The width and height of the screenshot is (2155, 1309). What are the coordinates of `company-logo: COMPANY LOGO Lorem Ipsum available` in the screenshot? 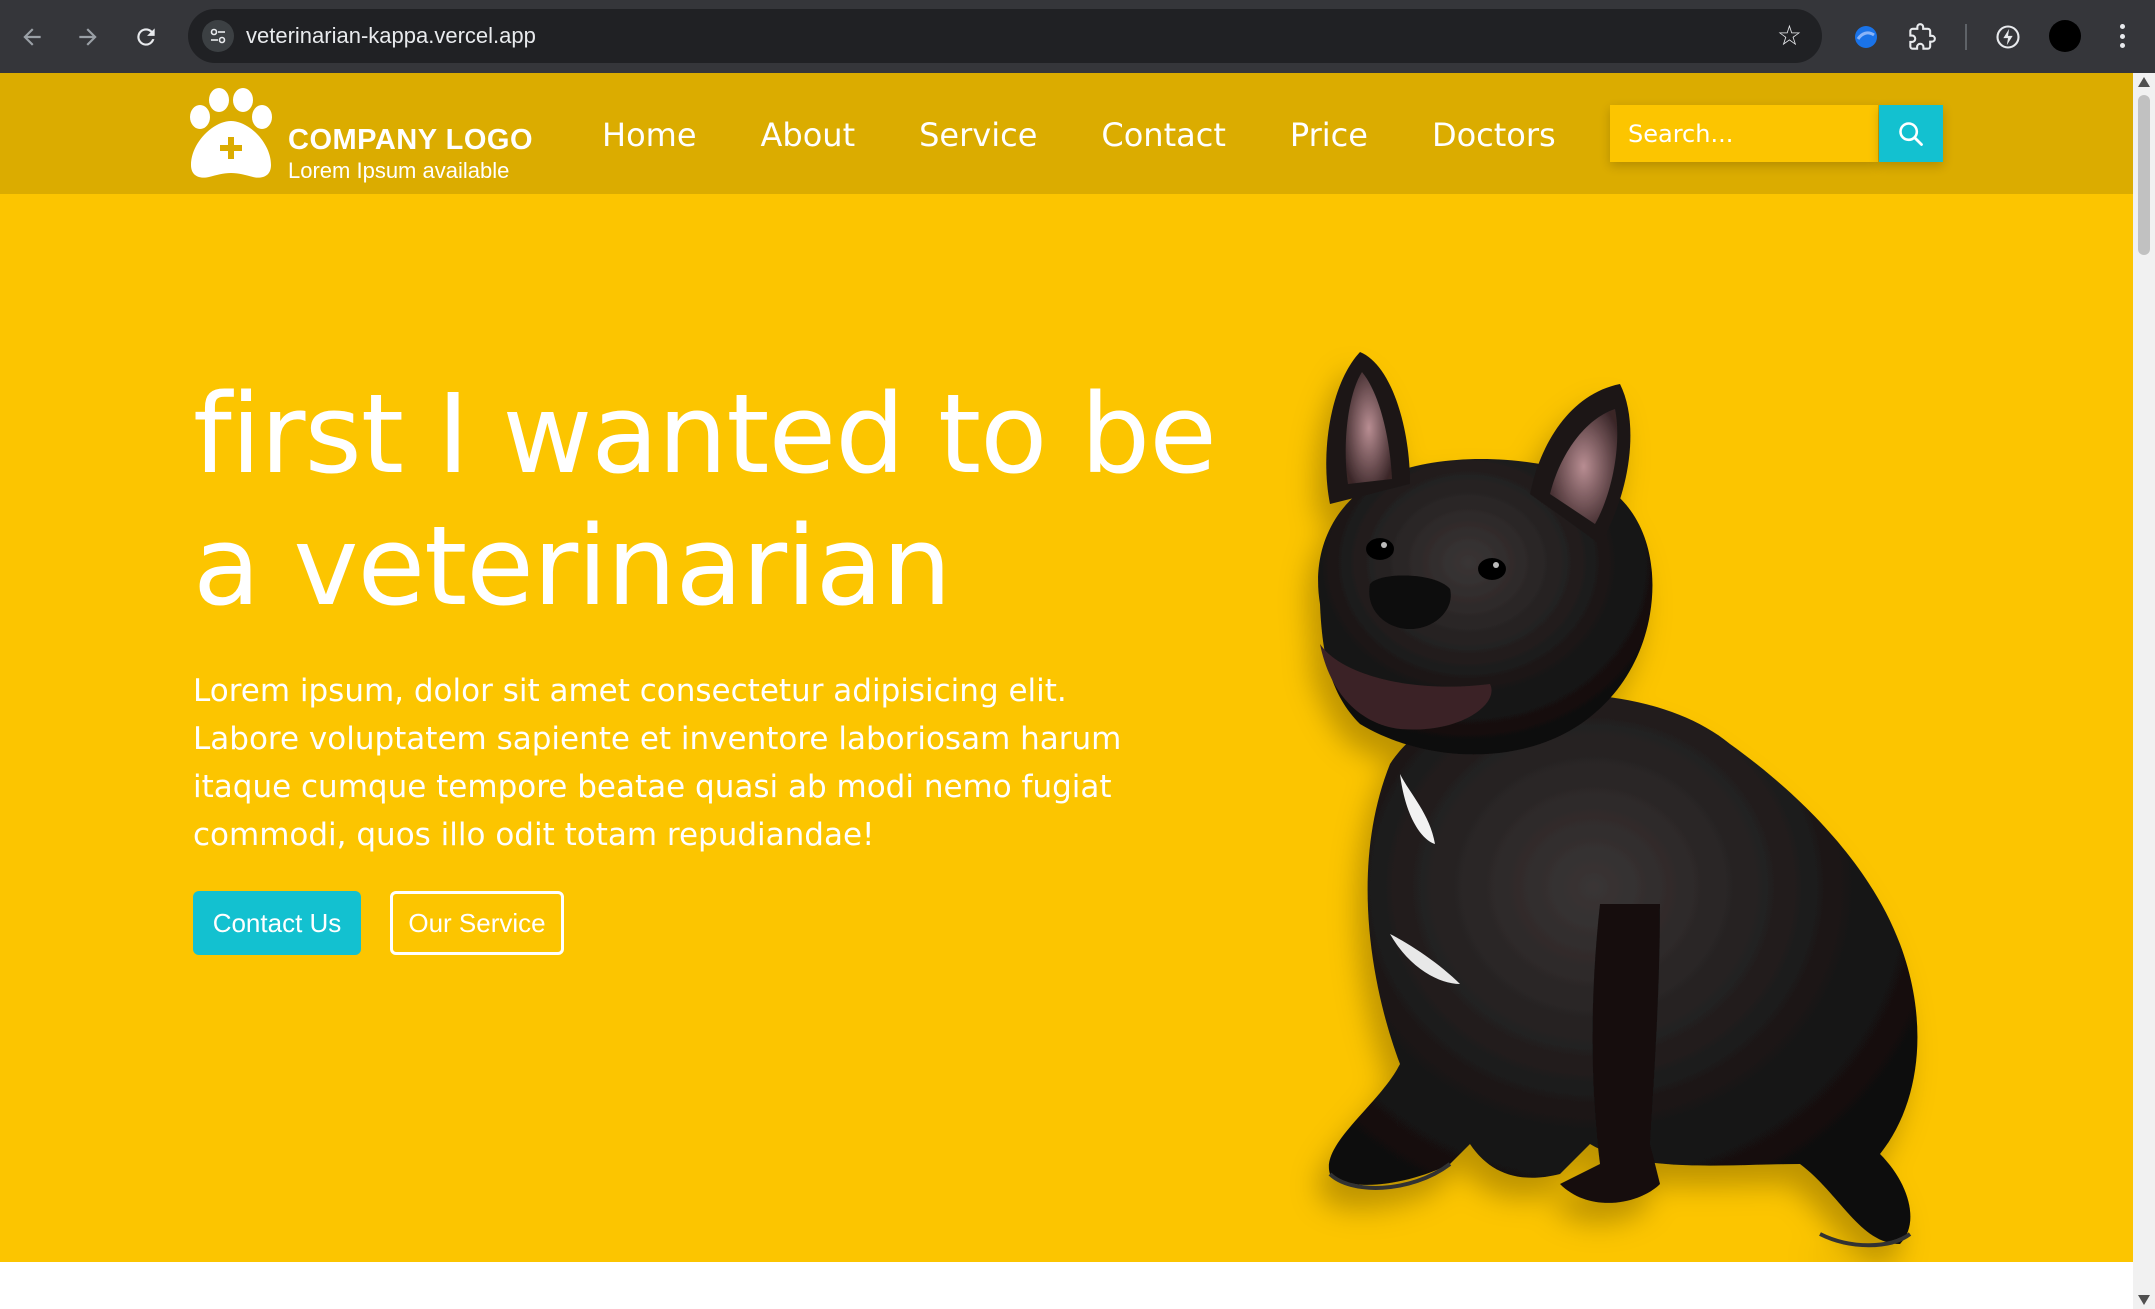 It's located at (359, 135).